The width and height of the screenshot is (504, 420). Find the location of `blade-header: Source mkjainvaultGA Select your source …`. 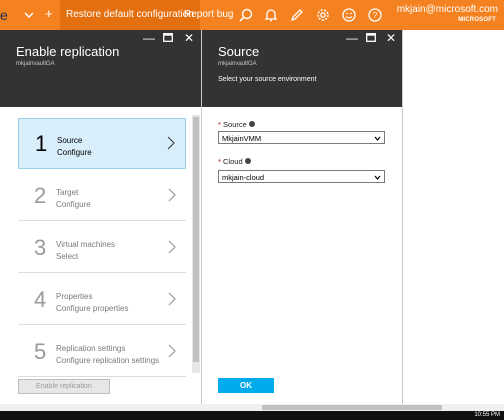

blade-header: Source mkjainvaultGA Select your source … is located at coordinates (302, 68).